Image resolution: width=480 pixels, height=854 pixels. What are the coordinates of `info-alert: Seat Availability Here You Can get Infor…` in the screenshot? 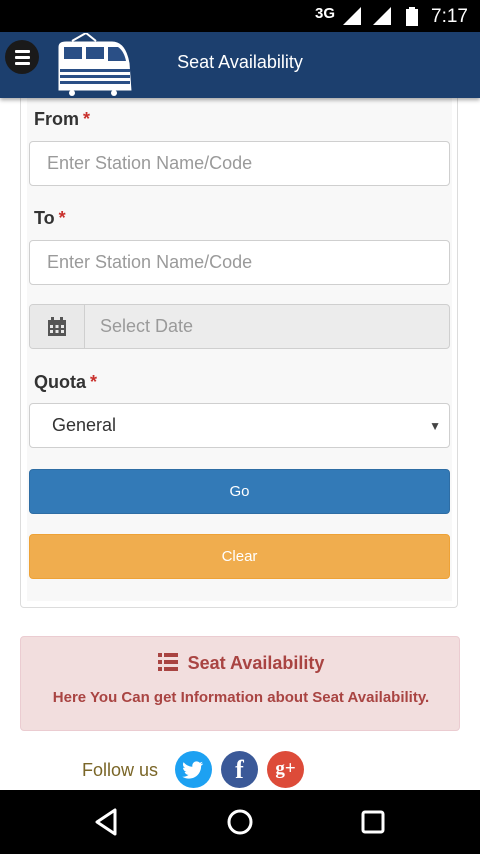 It's located at (240, 683).